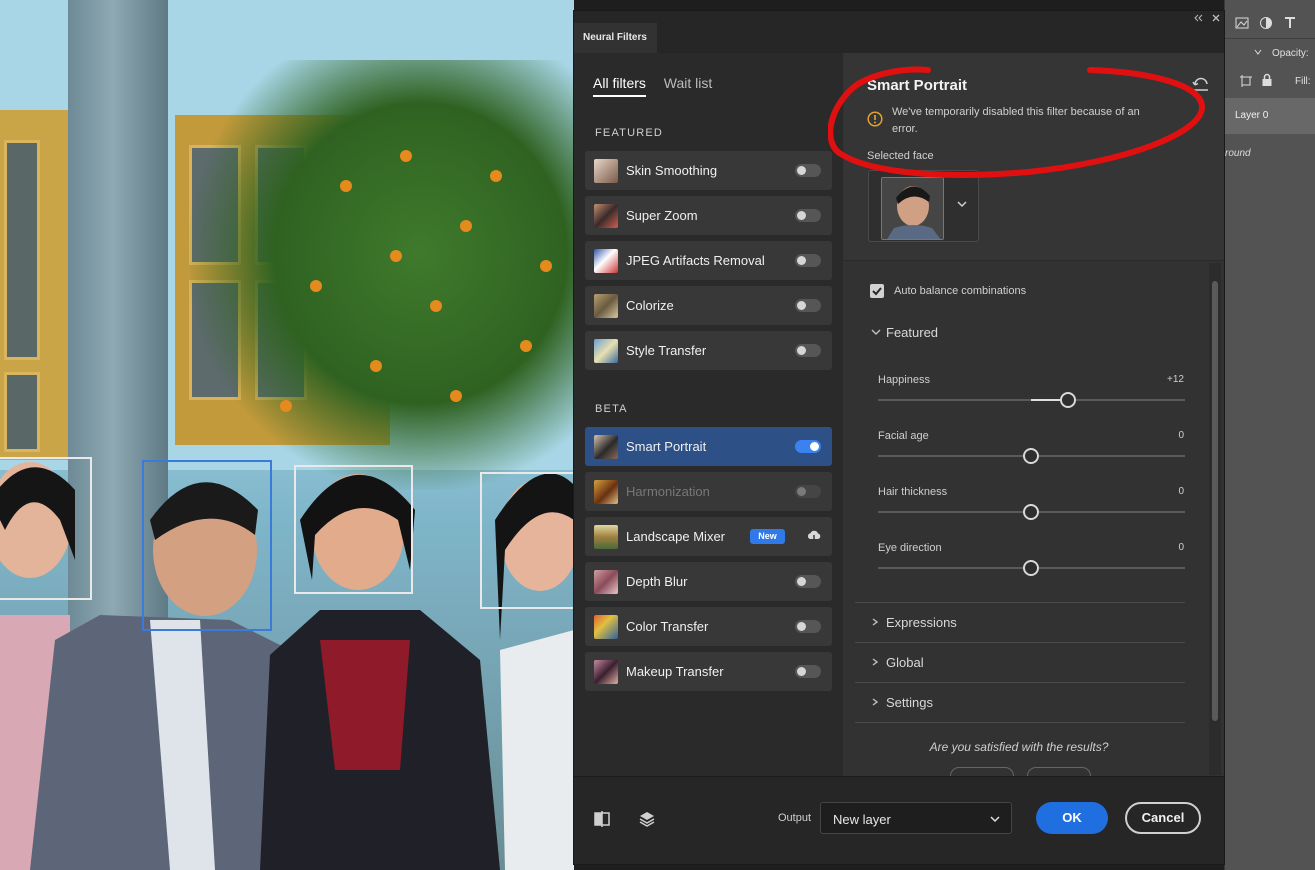 The image size is (1315, 870). Describe the element at coordinates (1270, 116) in the screenshot. I see `layer-0-row: Layer 0` at that location.